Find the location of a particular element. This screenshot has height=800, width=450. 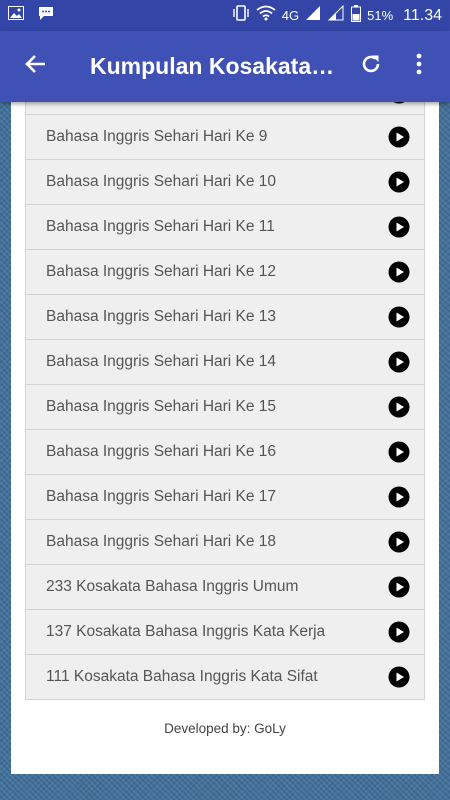

status-bar: 4G 51% 11.34 is located at coordinates (225, 15).